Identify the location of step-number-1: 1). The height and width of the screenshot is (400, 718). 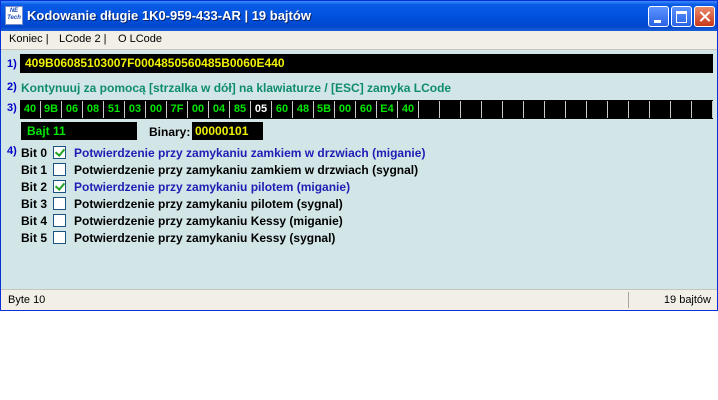
(12, 64).